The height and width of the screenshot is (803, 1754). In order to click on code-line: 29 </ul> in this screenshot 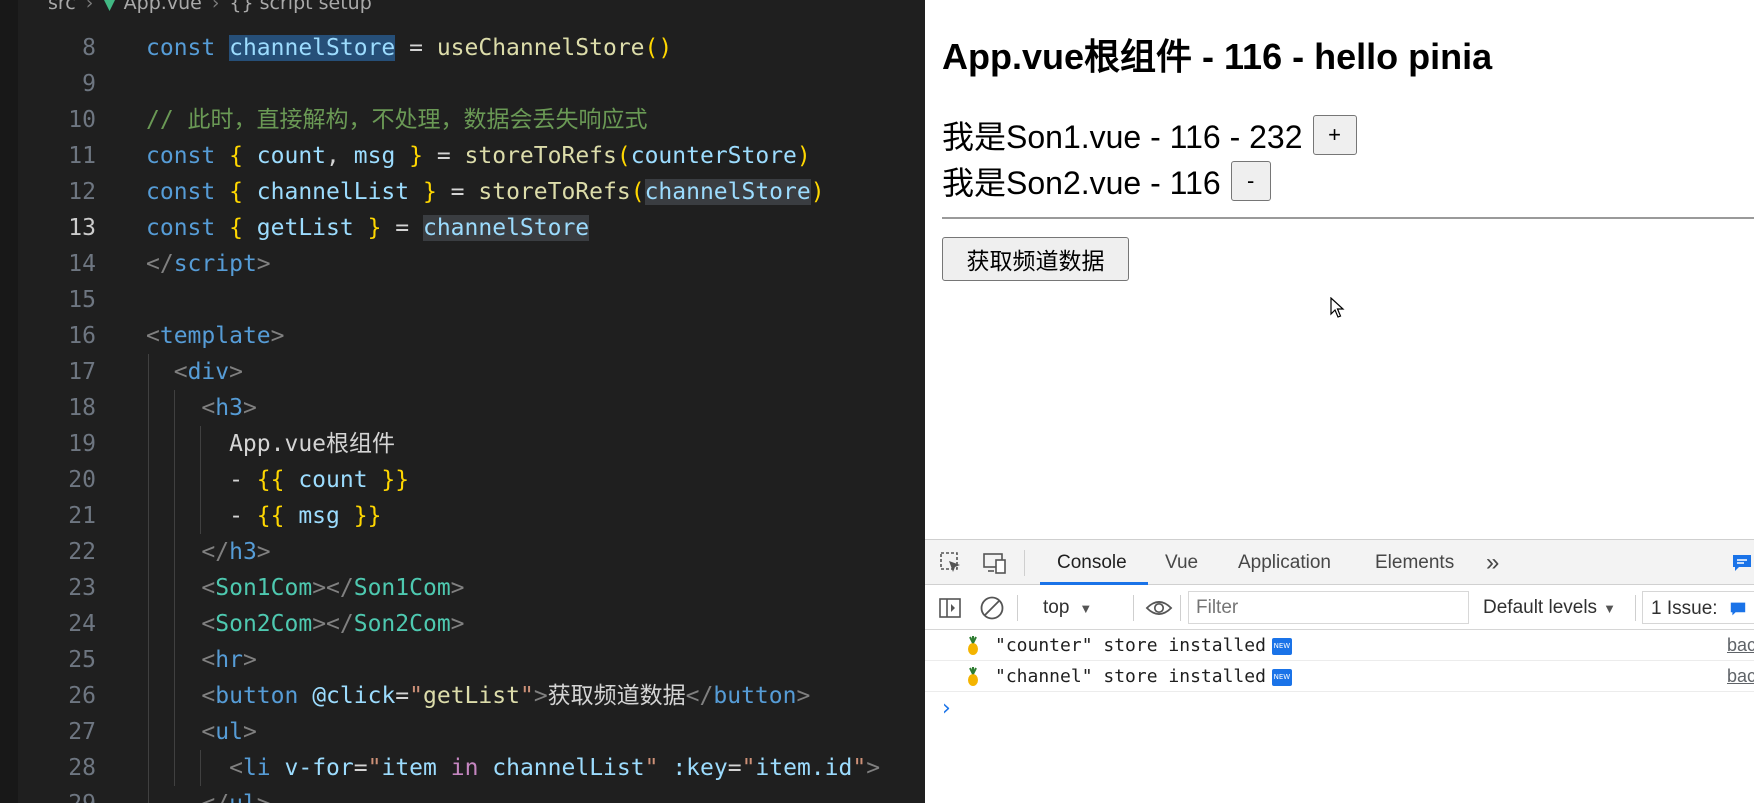, I will do `click(471, 794)`.